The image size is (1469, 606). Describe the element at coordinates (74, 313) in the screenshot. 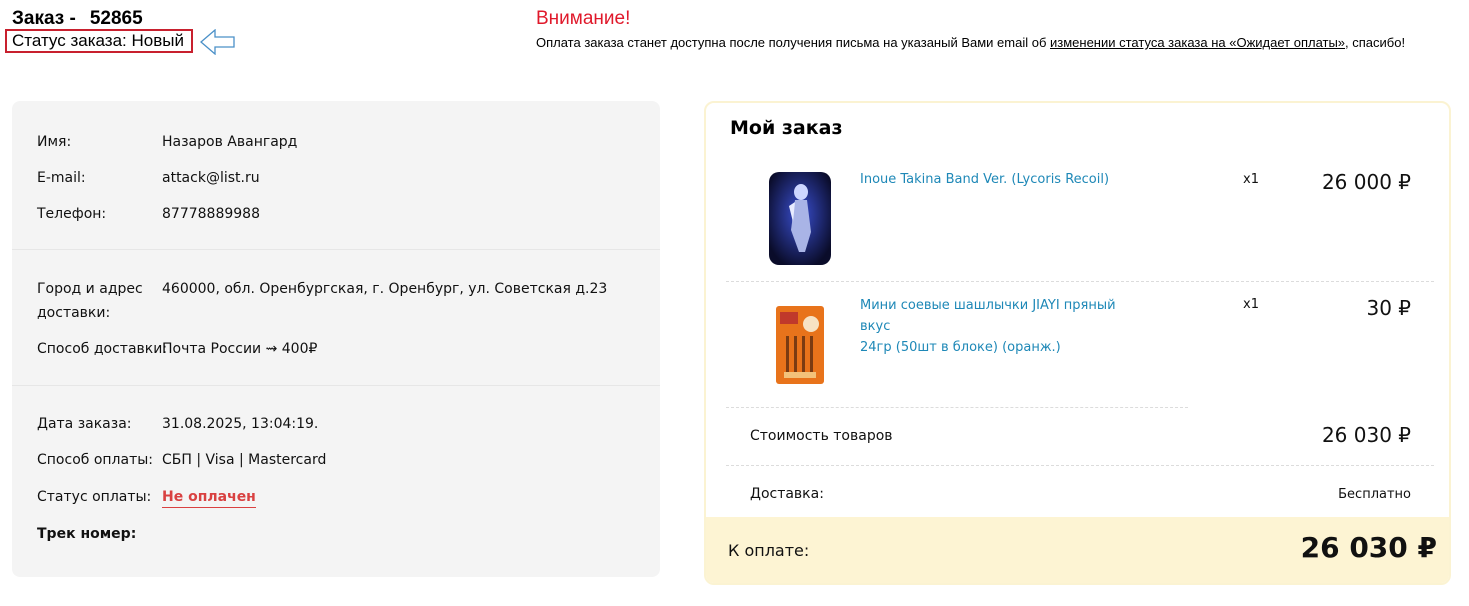

I see `address-label-line2: доставки:` at that location.